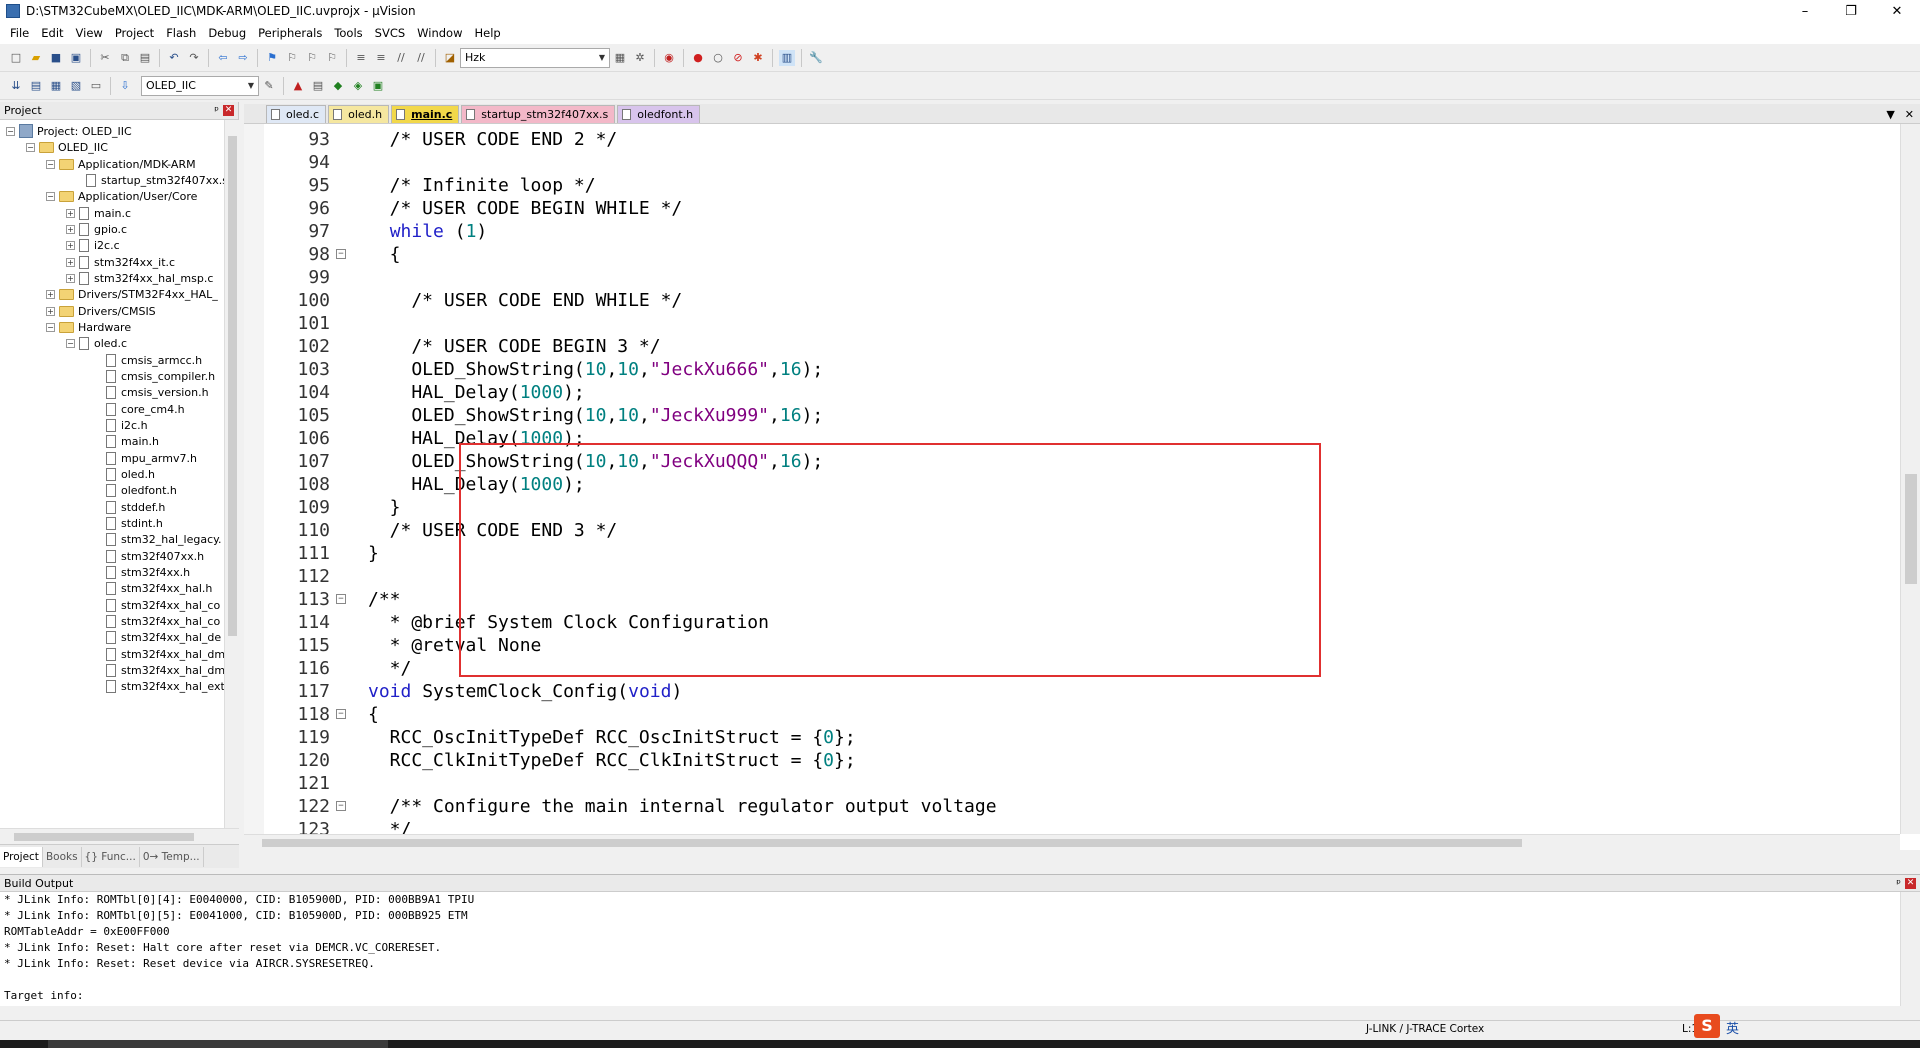 This screenshot has height=1048, width=1920. Describe the element at coordinates (56, 58) in the screenshot. I see `save-icon: ■` at that location.